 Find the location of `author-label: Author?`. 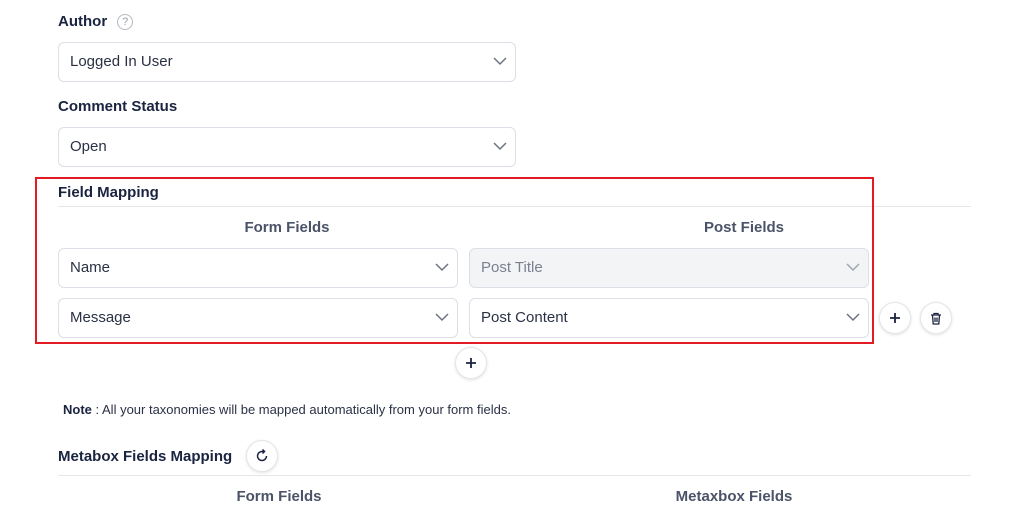

author-label: Author? is located at coordinates (96, 21).